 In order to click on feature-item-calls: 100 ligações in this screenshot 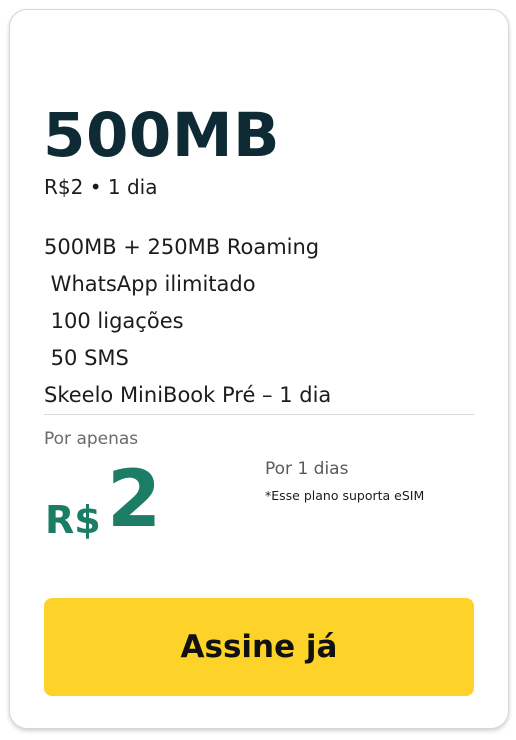, I will do `click(114, 321)`.